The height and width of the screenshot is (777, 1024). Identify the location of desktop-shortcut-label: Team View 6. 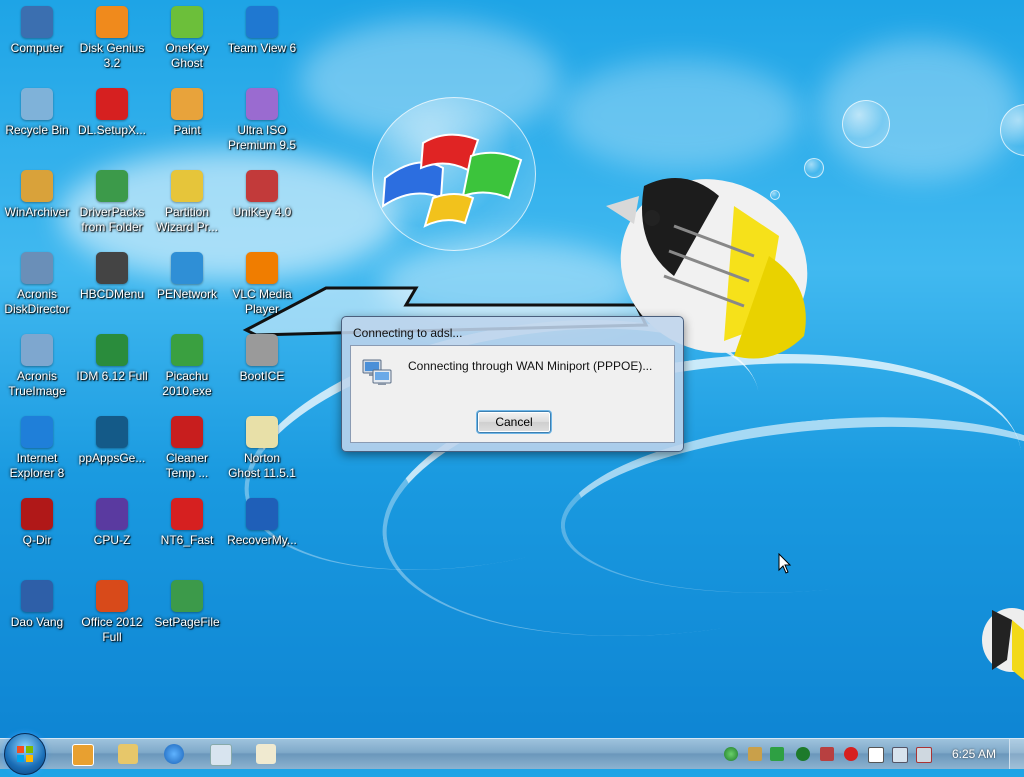
(262, 48).